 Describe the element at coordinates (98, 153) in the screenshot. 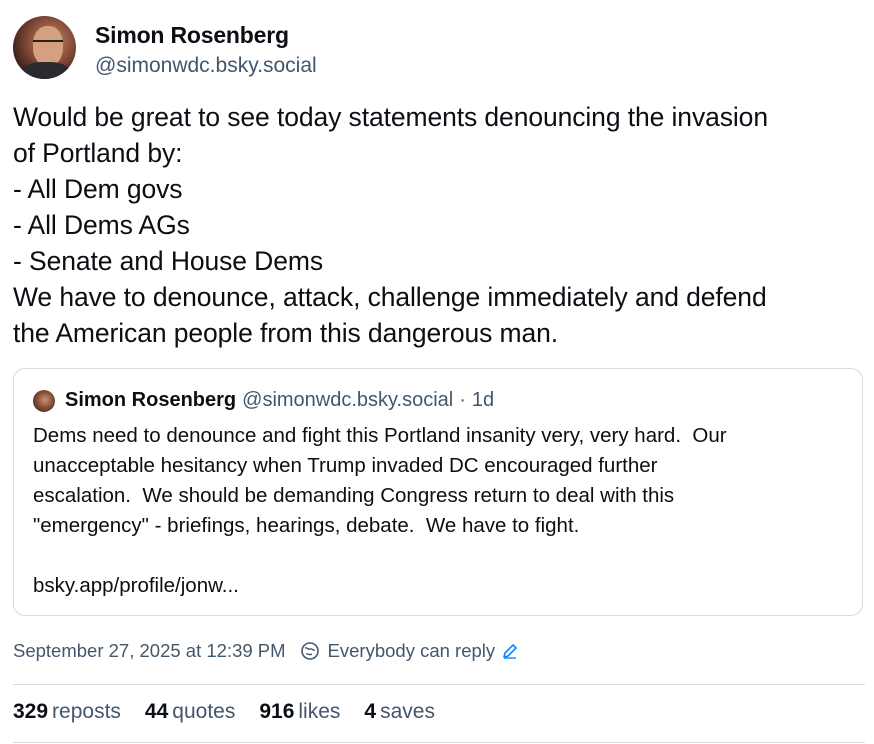

I see `post-text-line: of Portland by:` at that location.